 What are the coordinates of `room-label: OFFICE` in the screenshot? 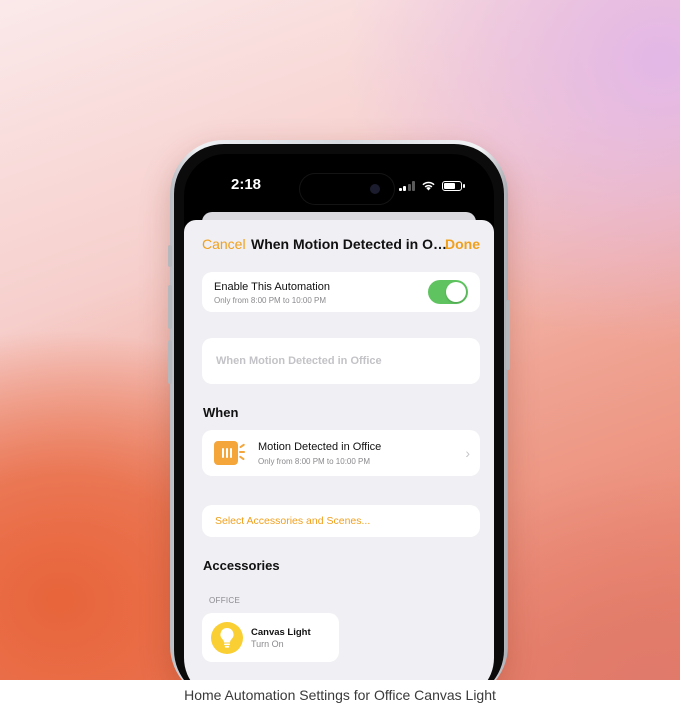 It's located at (225, 600).